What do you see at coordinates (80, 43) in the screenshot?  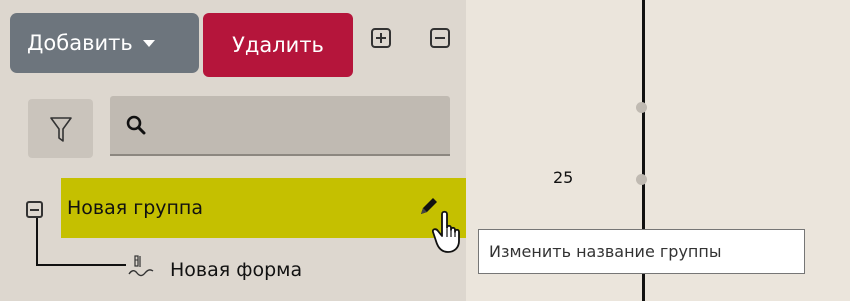 I see `add-button-label: Добавить` at bounding box center [80, 43].